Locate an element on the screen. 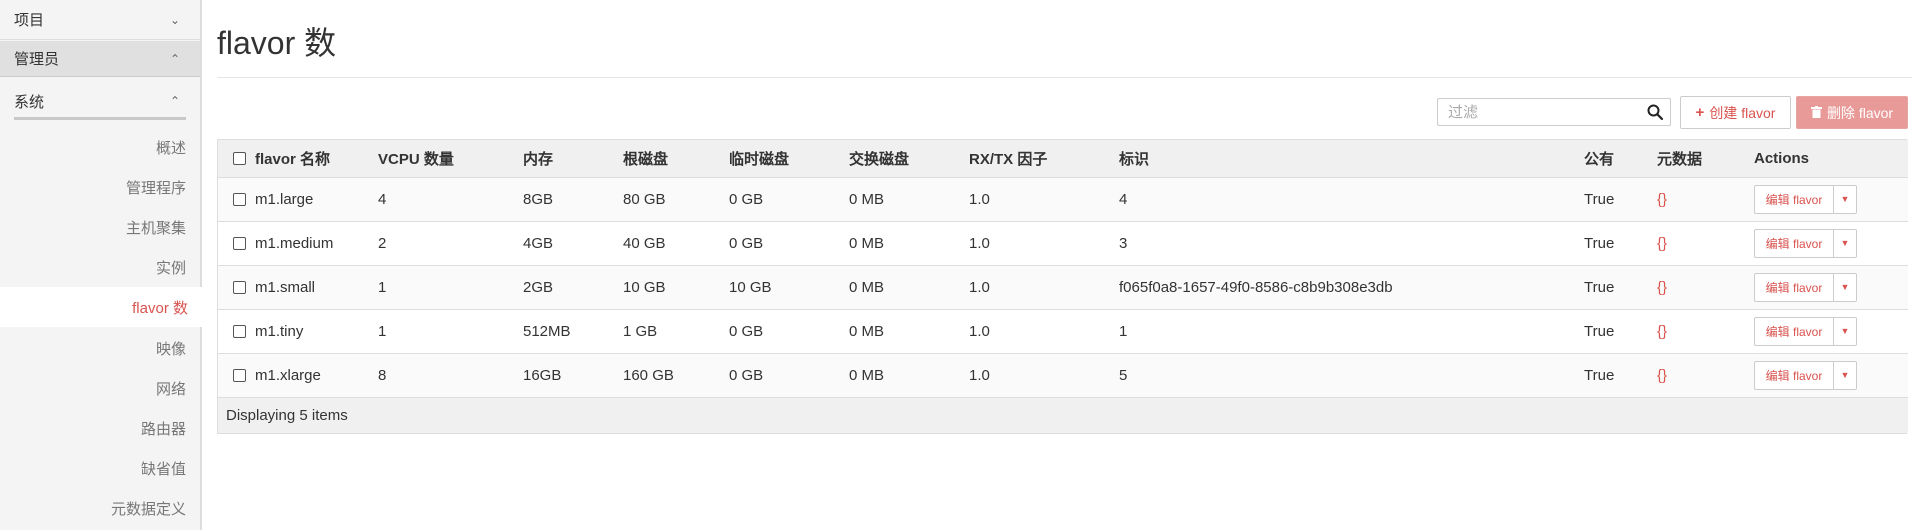 Image resolution: width=1912 pixels, height=530 pixels. sidebar-item-label: 概述 is located at coordinates (170, 148).